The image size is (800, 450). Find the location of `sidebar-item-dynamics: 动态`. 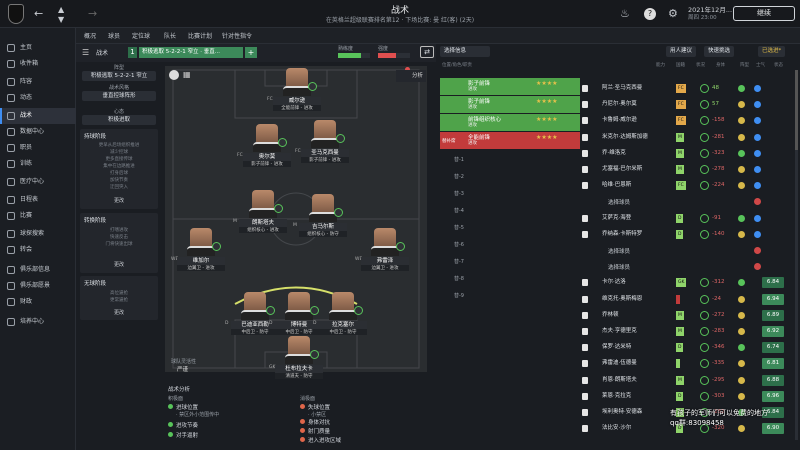

sidebar-item-dynamics: 动态 is located at coordinates (38, 98).